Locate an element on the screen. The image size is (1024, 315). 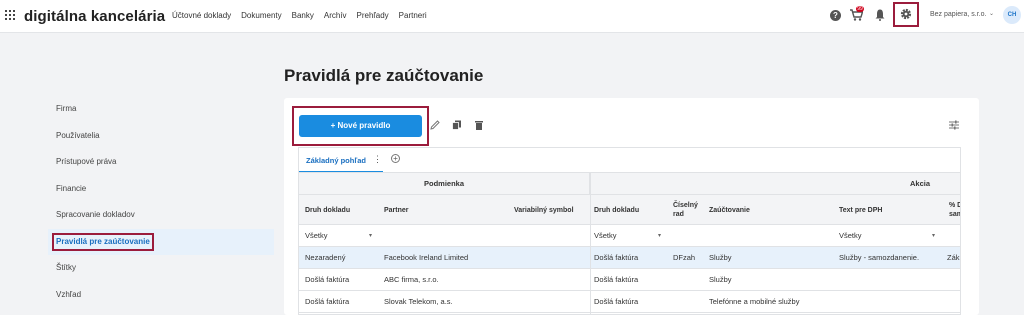
nav-item-uctovne-doklady: Účtovné doklady is located at coordinates (201, 15).